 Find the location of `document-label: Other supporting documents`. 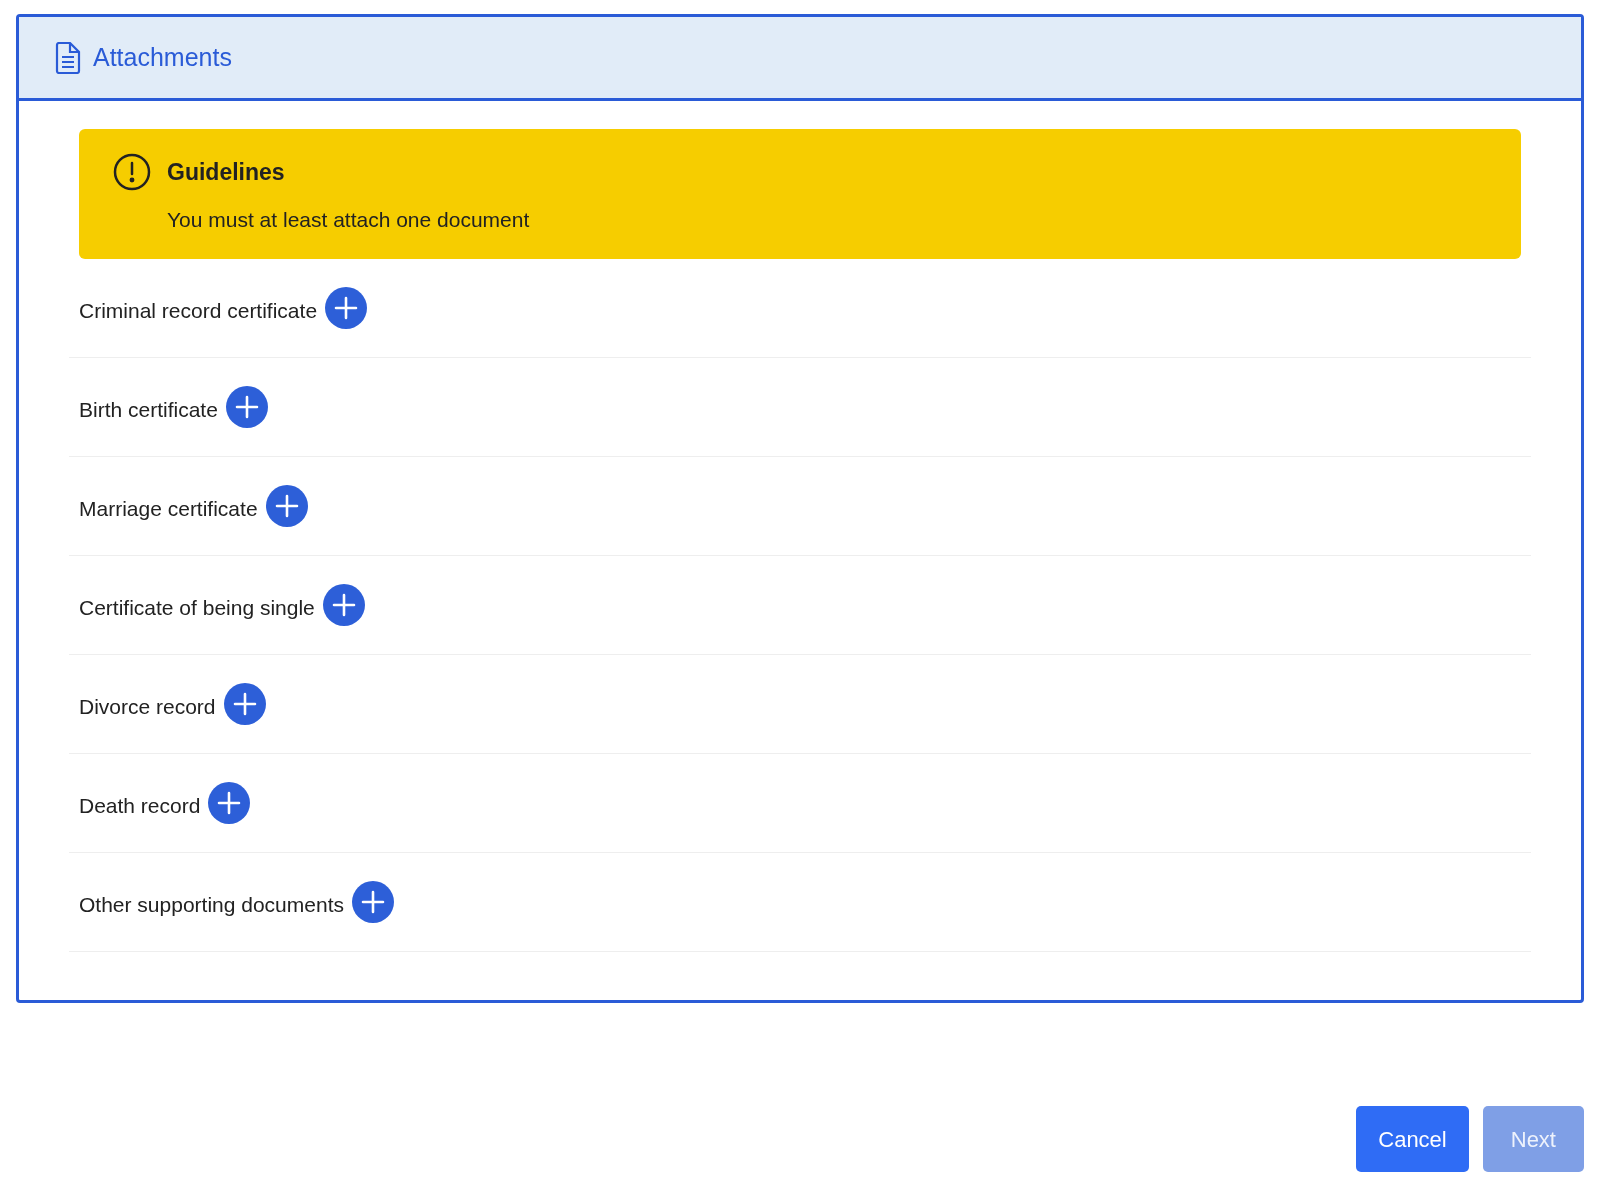

document-label: Other supporting documents is located at coordinates (211, 905).